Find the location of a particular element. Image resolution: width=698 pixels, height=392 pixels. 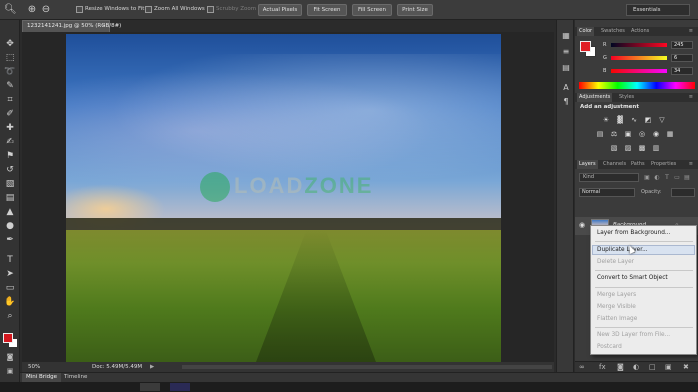

blue-slider is located at coordinates (639, 71).